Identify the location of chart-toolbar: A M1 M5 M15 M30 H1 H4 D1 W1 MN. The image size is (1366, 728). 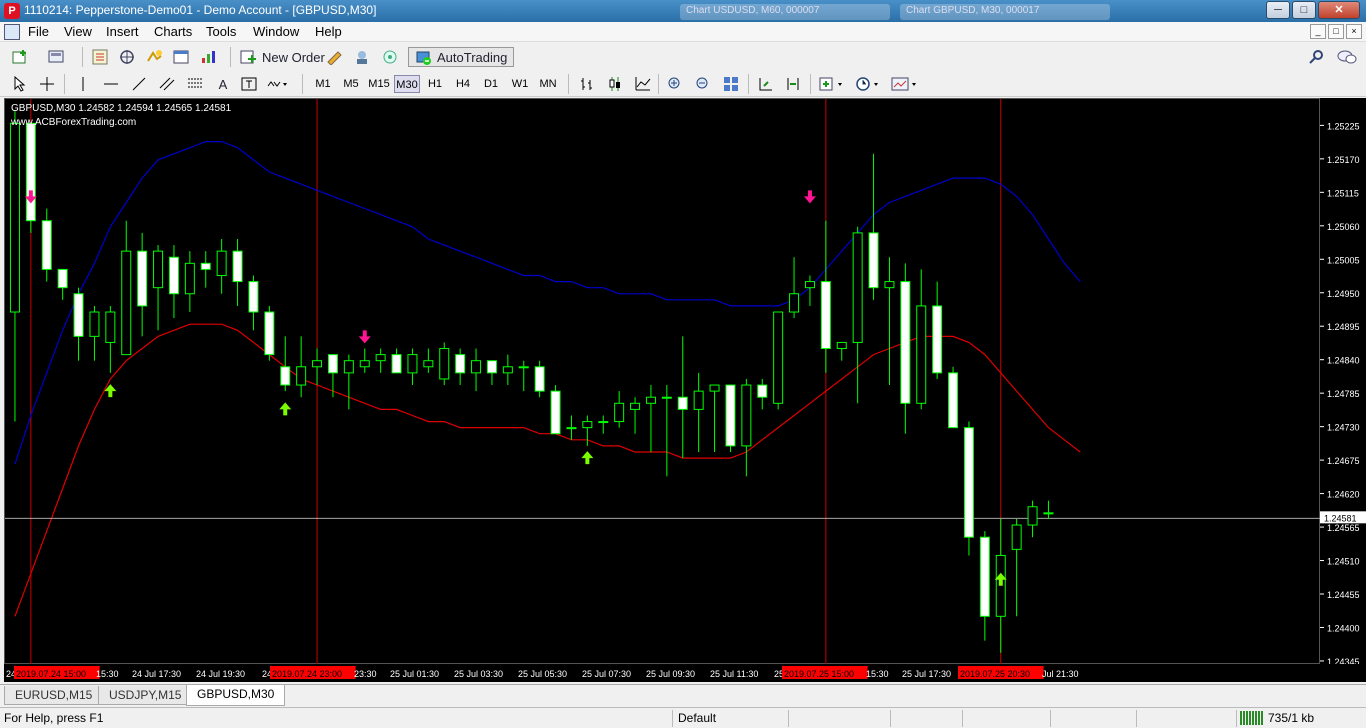
(683, 84).